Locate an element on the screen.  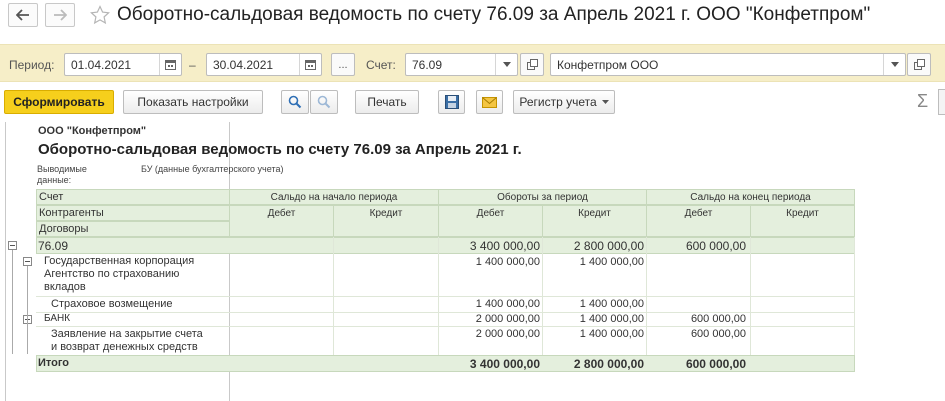
total-turnover-credit: 2 800 000,00 is located at coordinates (608, 364).